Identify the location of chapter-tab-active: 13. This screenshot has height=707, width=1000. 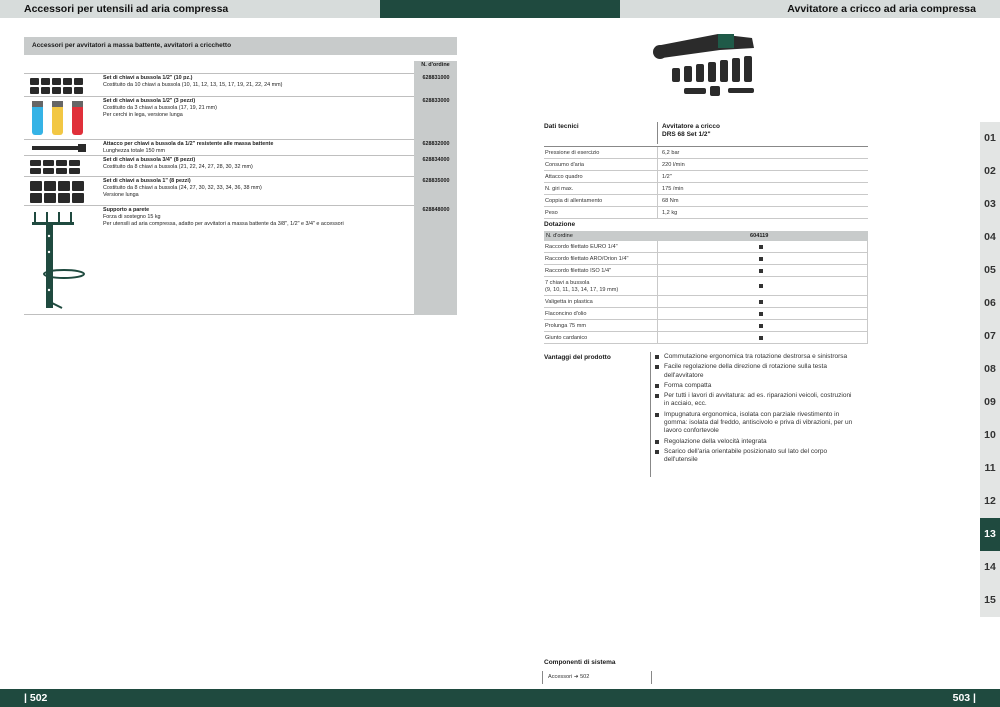
(990, 534).